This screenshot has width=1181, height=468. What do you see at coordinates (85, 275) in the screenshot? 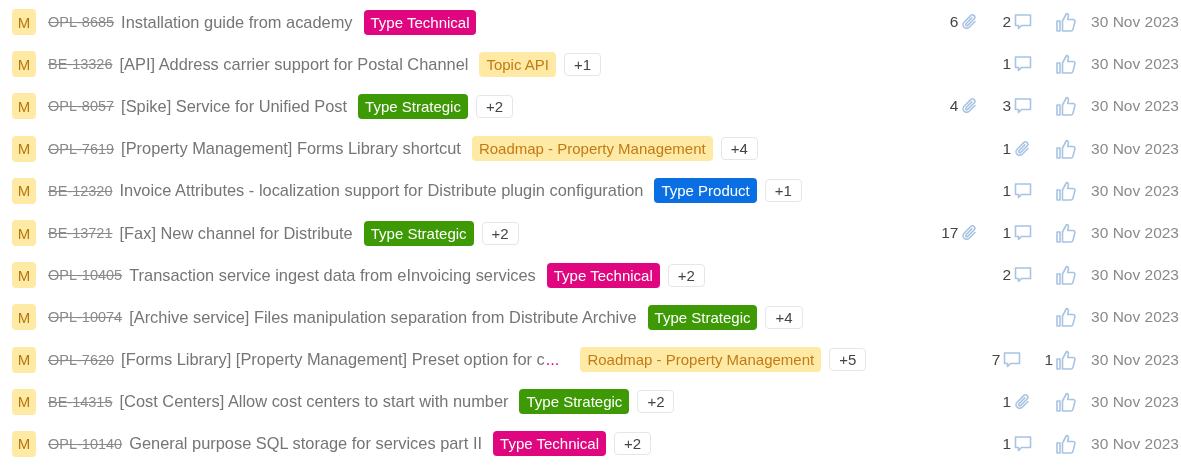
I see `issue-key-link: OPL-10405` at bounding box center [85, 275].